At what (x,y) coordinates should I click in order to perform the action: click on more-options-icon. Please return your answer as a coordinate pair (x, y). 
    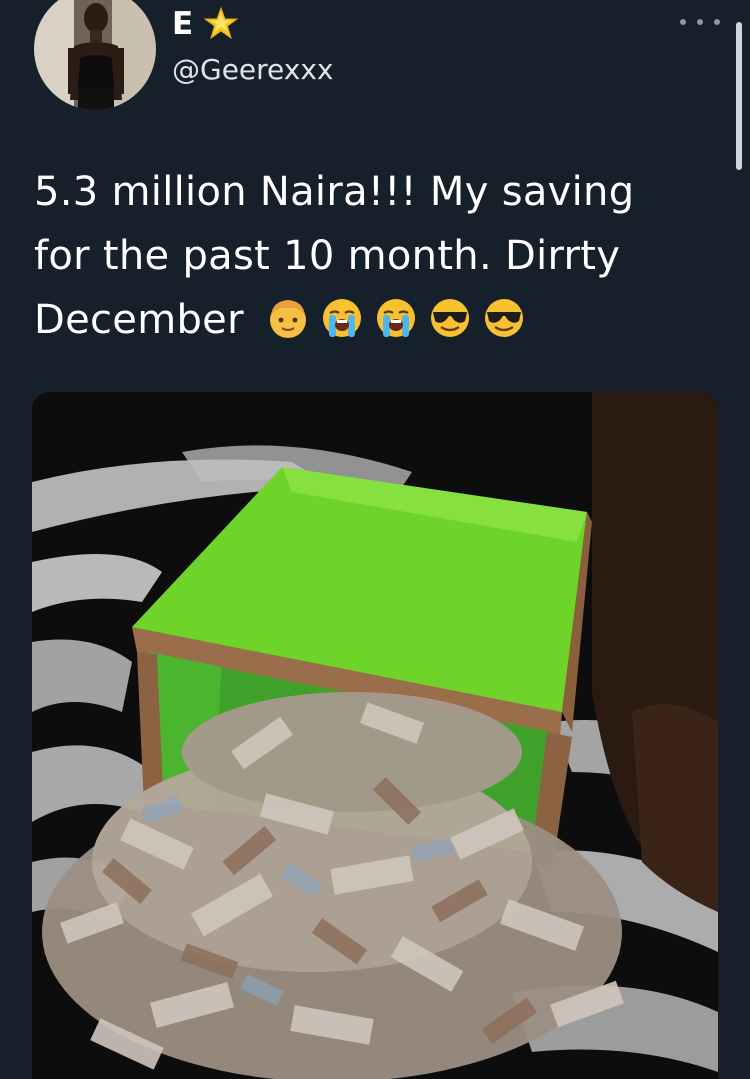
    Looking at the image, I should click on (700, 22).